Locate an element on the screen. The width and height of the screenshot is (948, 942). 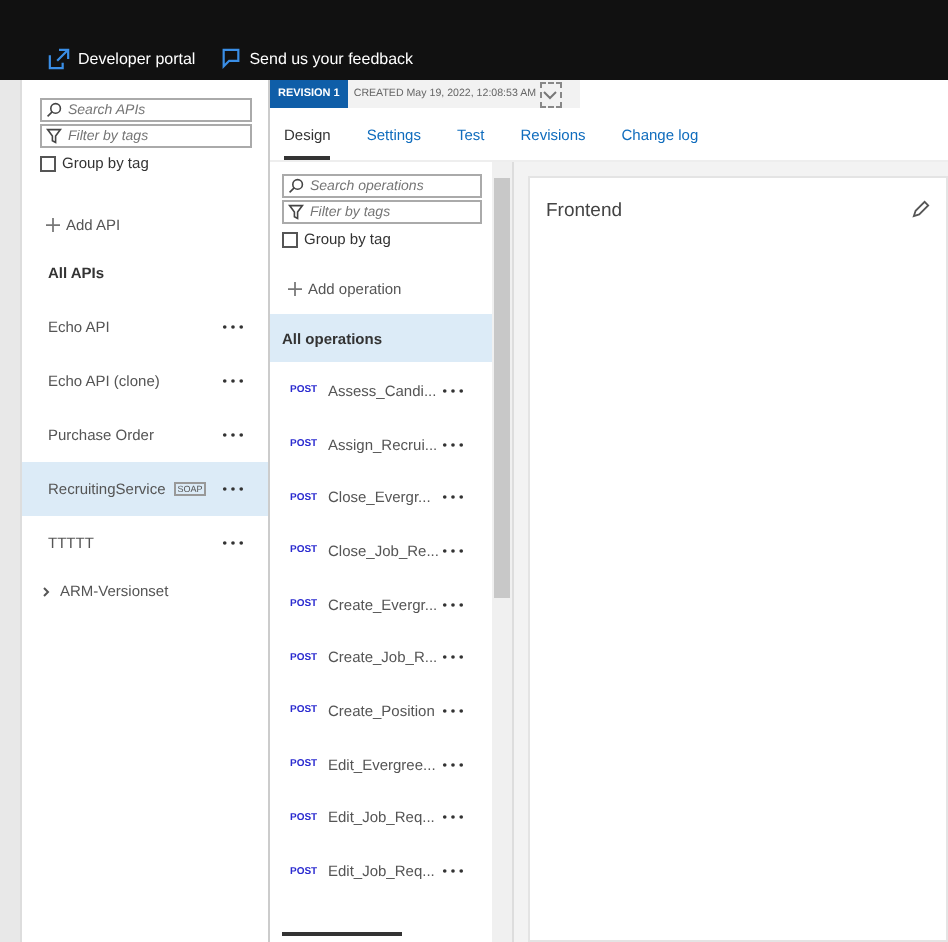
dropdown-icon is located at coordinates (551, 94).